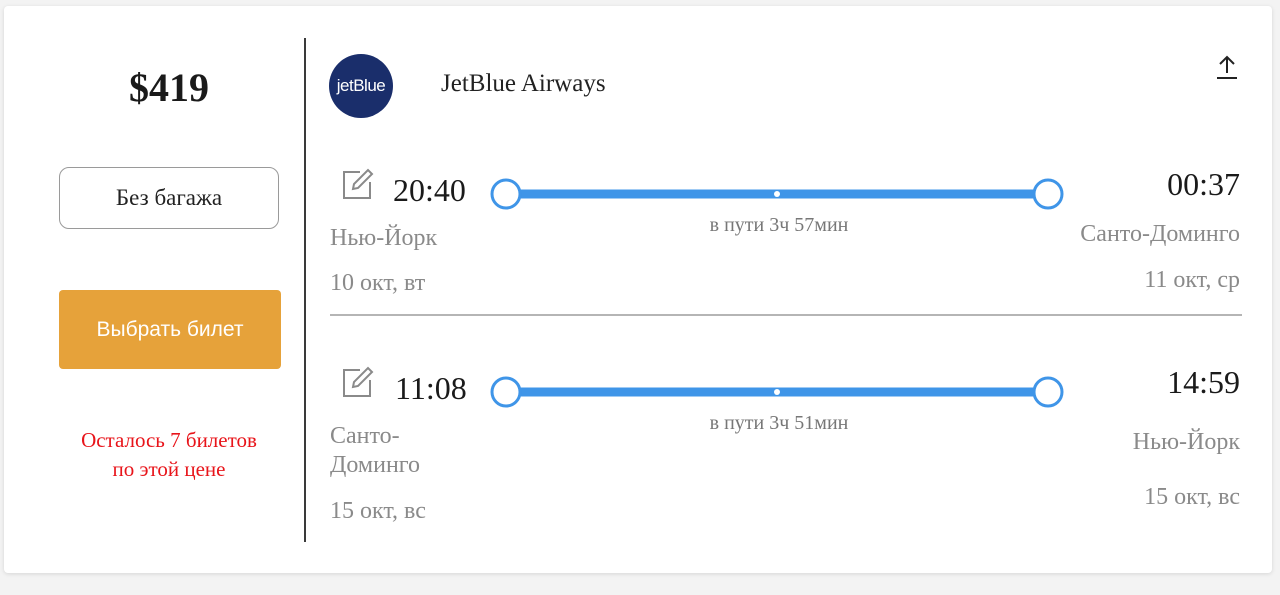 This screenshot has width=1280, height=595. What do you see at coordinates (169, 455) in the screenshot?
I see `tickets-left-notice: Осталось 7 билетов по этой цене` at bounding box center [169, 455].